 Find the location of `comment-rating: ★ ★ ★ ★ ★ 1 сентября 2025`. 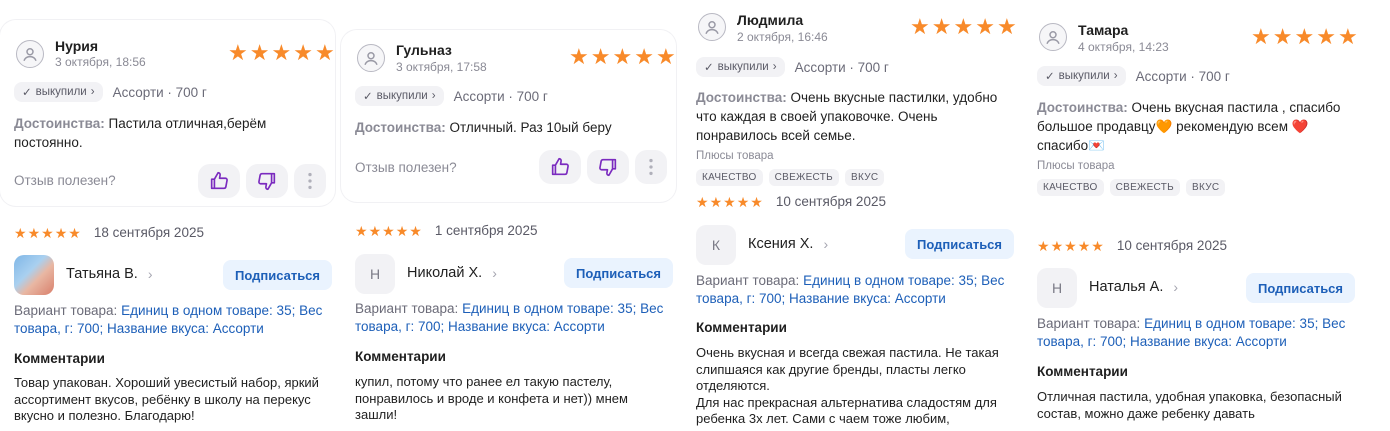

comment-rating: ★ ★ ★ ★ ★ 1 сентября 2025 is located at coordinates (446, 230).